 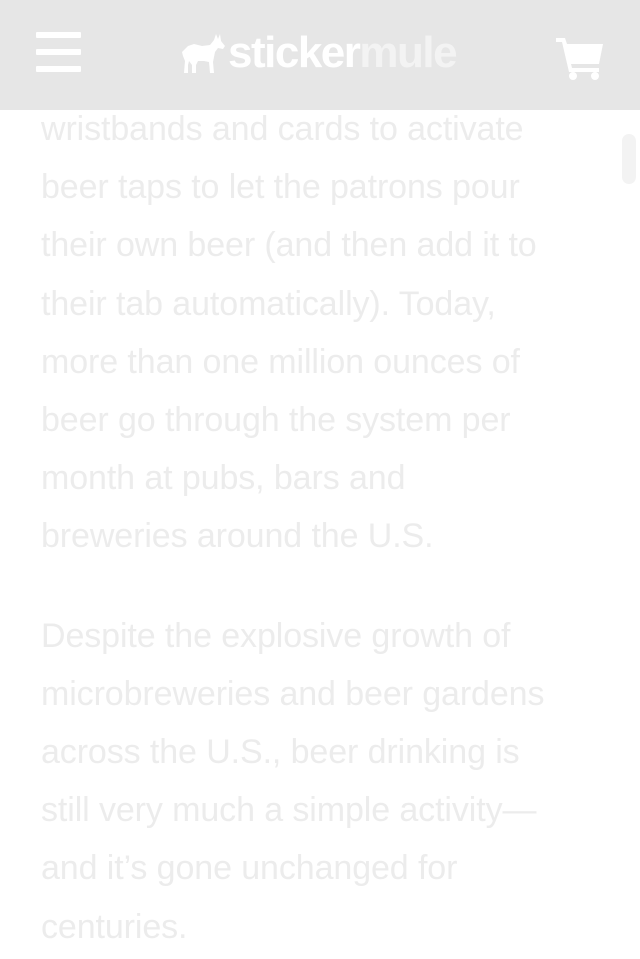 I want to click on text-line: across the U.S., beer drinking is, so click(x=280, y=752).